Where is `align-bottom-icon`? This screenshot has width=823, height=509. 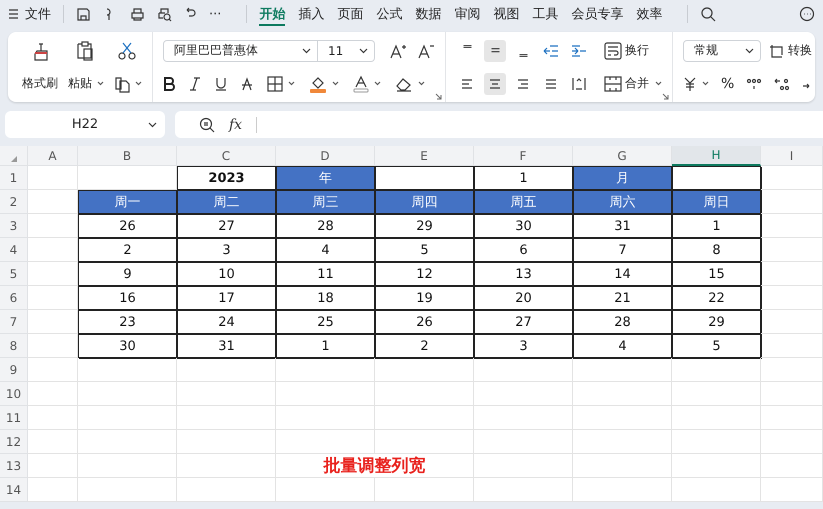
align-bottom-icon is located at coordinates (523, 56).